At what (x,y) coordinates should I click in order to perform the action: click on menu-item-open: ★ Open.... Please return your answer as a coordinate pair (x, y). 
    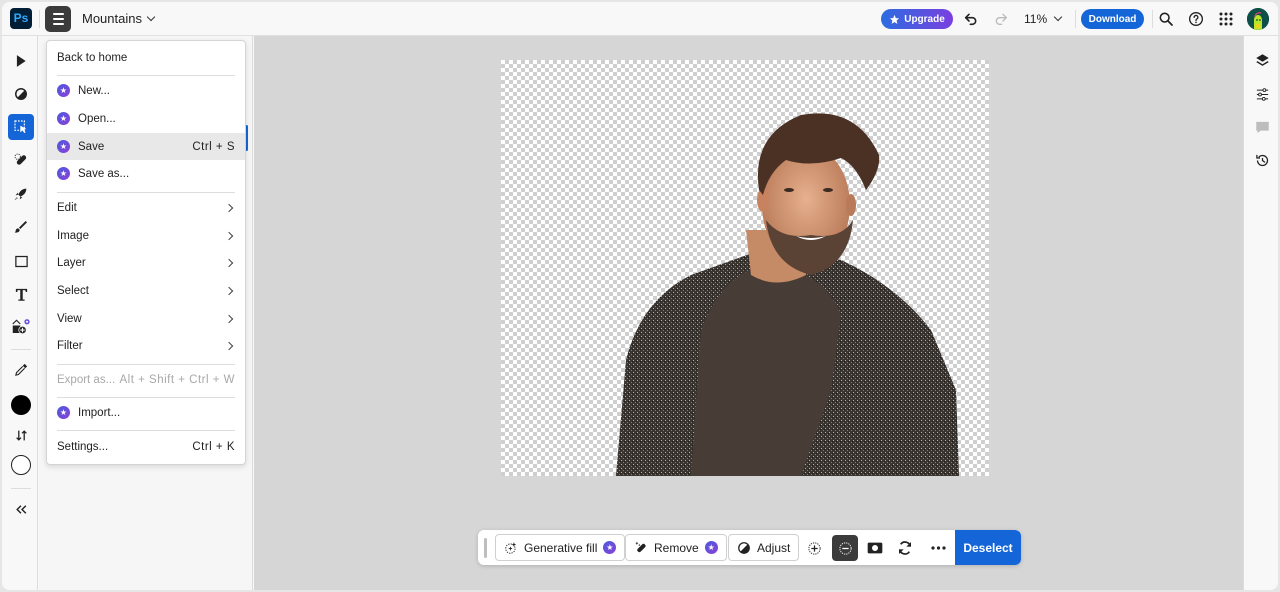
    Looking at the image, I should click on (146, 118).